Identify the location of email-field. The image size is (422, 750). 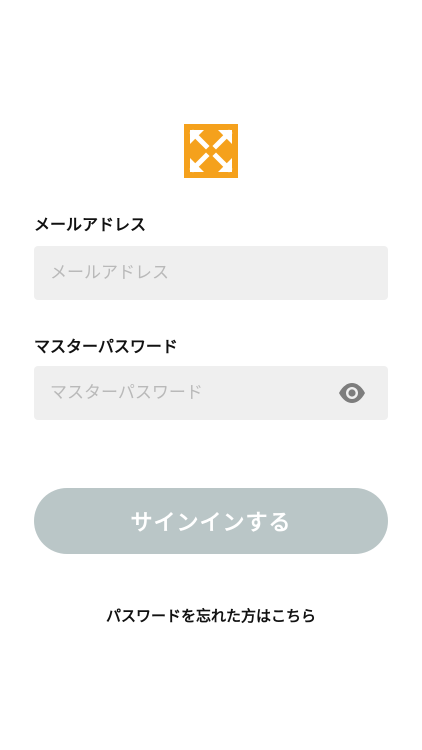
(211, 273).